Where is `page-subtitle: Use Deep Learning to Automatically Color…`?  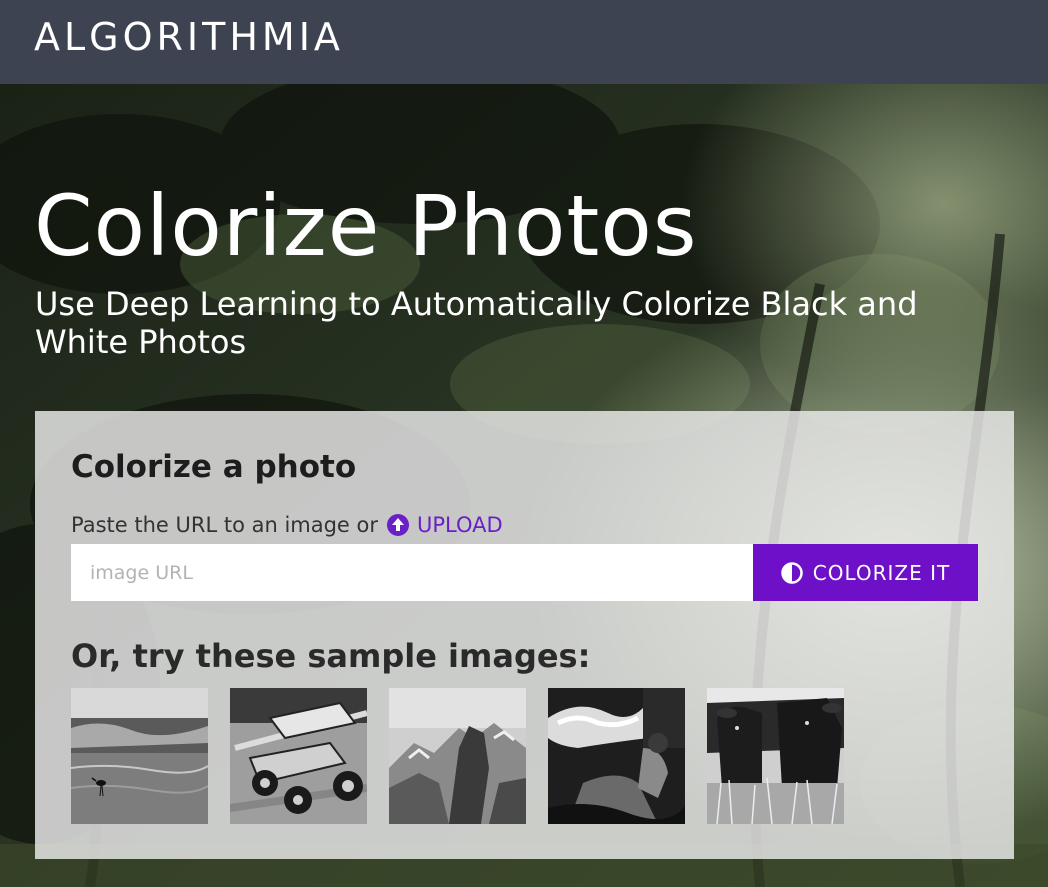
page-subtitle: Use Deep Learning to Automatically Color… is located at coordinates (476, 323).